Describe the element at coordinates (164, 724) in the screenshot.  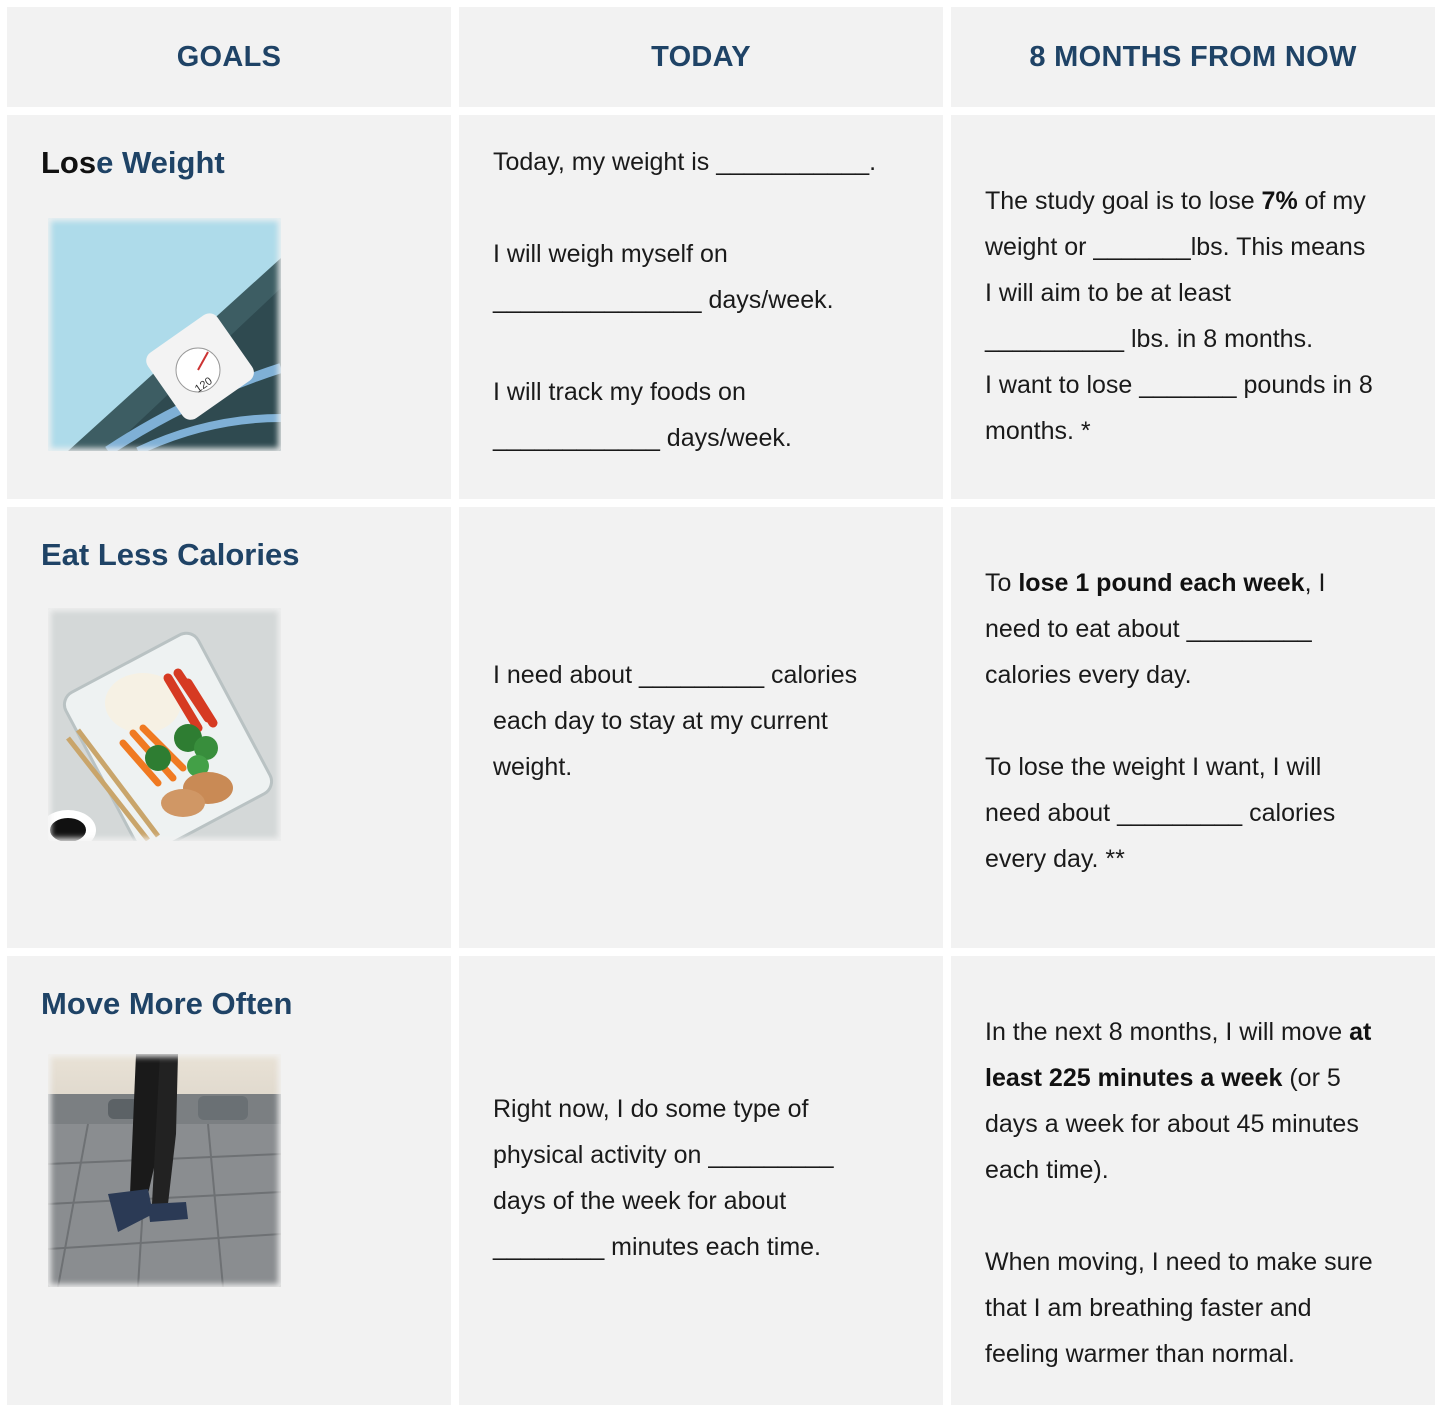
I see `meal-prep-container-image` at that location.